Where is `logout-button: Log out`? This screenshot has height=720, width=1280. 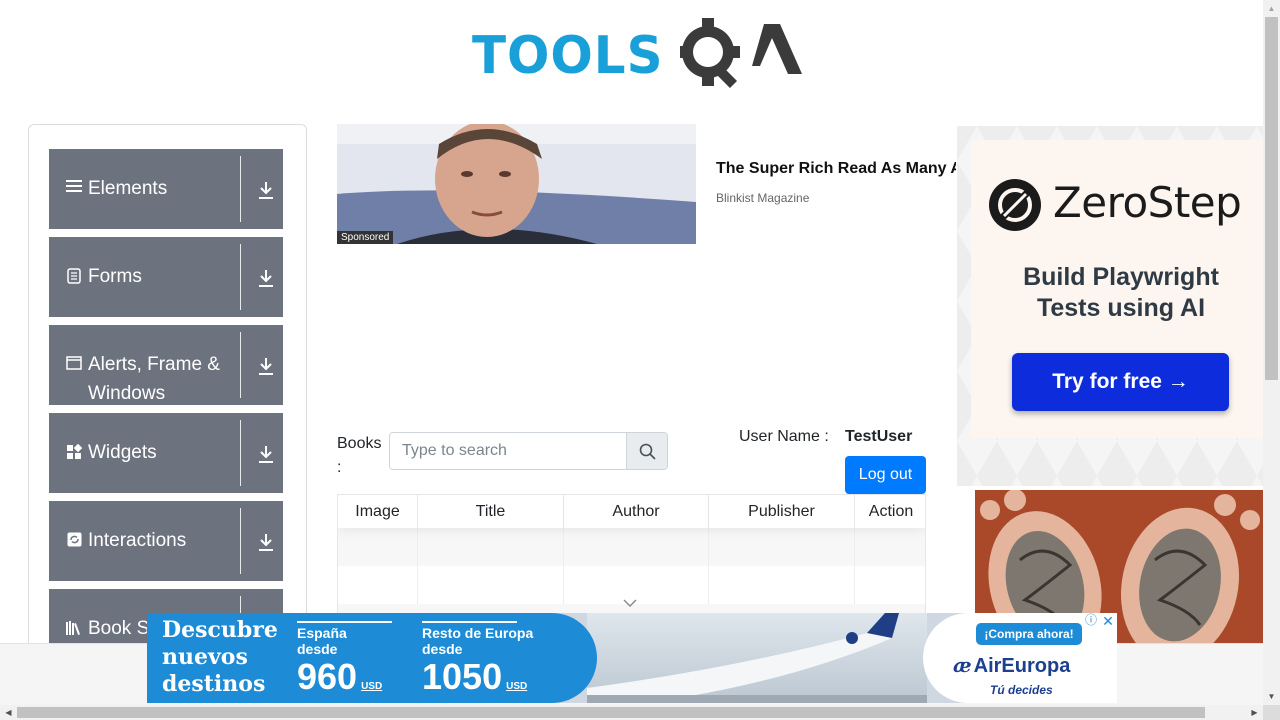 logout-button: Log out is located at coordinates (885, 475).